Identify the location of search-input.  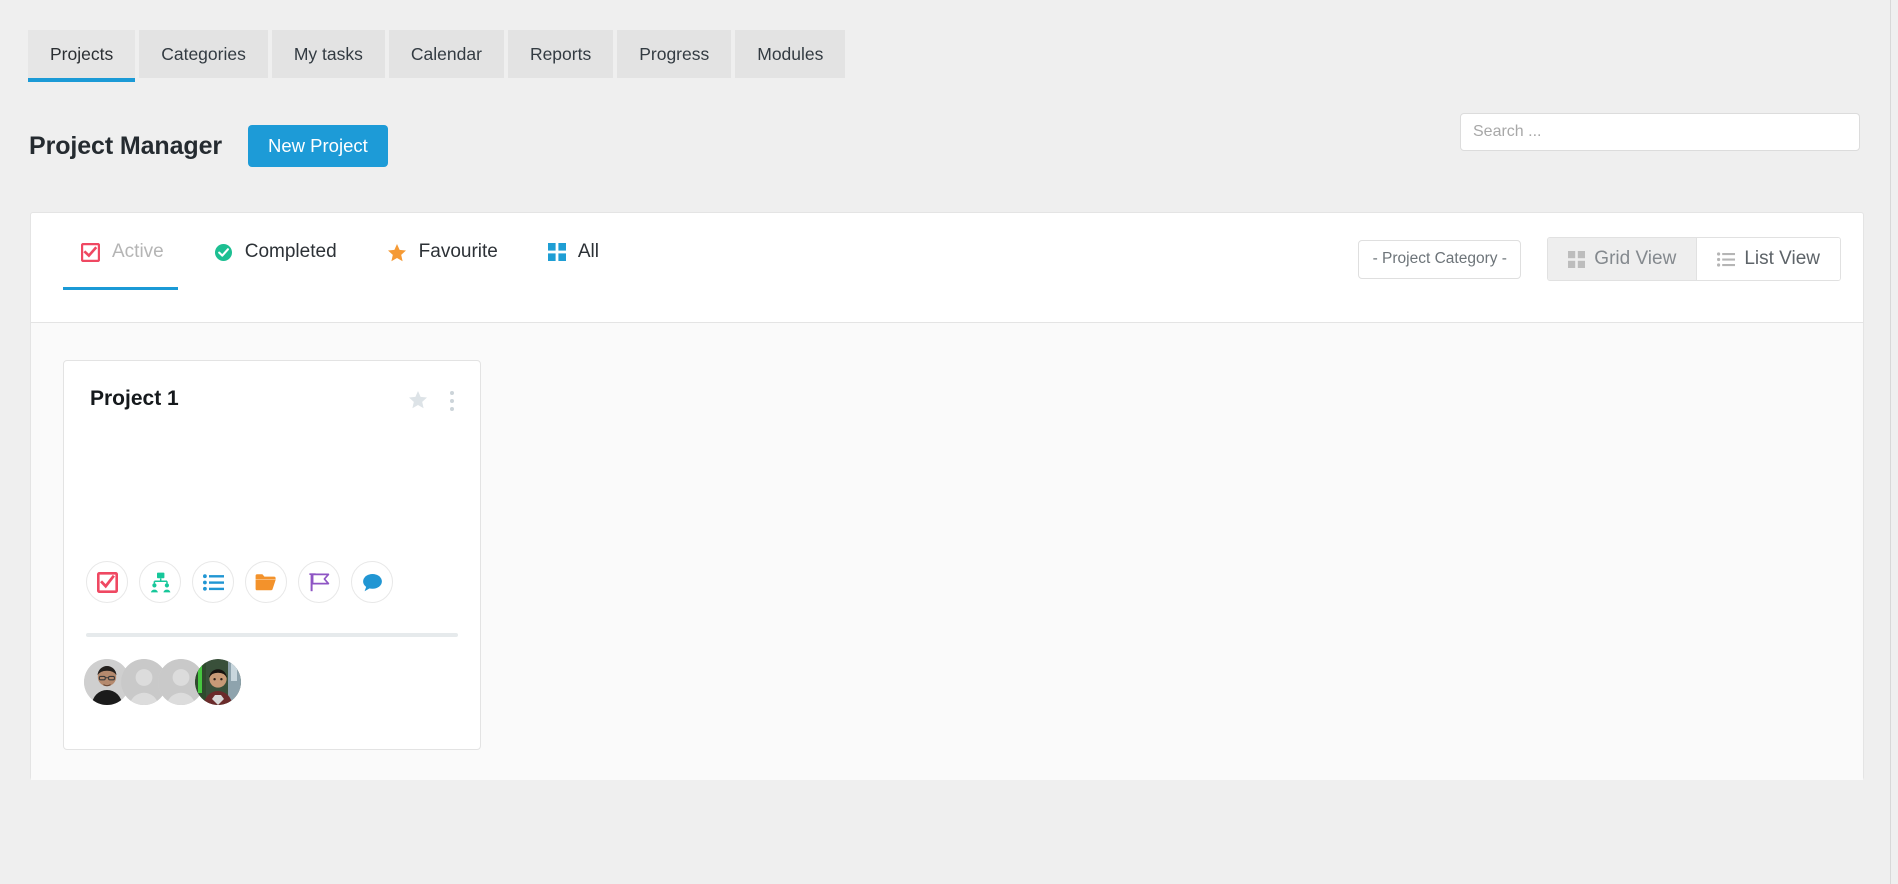
(1660, 132).